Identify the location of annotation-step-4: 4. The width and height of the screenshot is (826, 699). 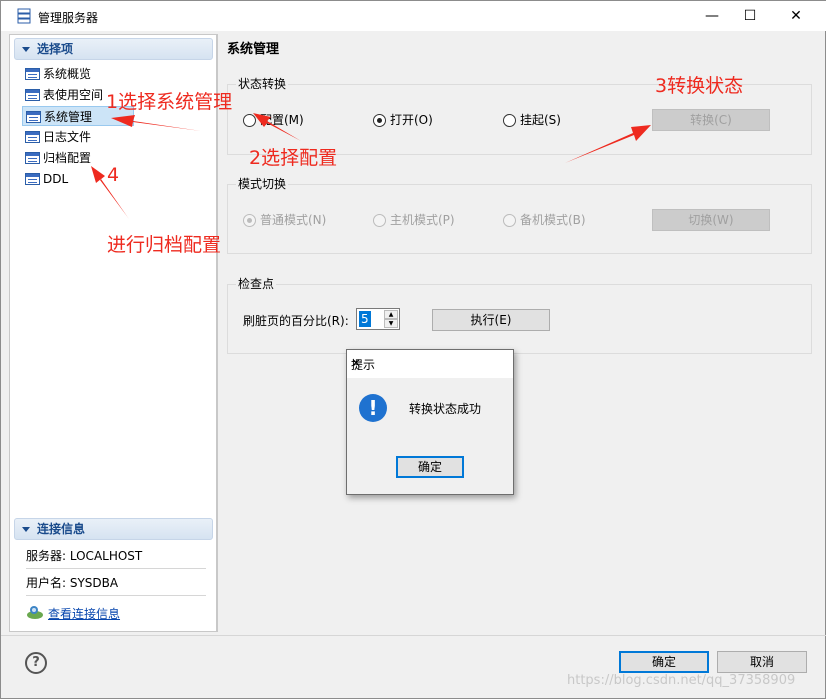
(113, 175).